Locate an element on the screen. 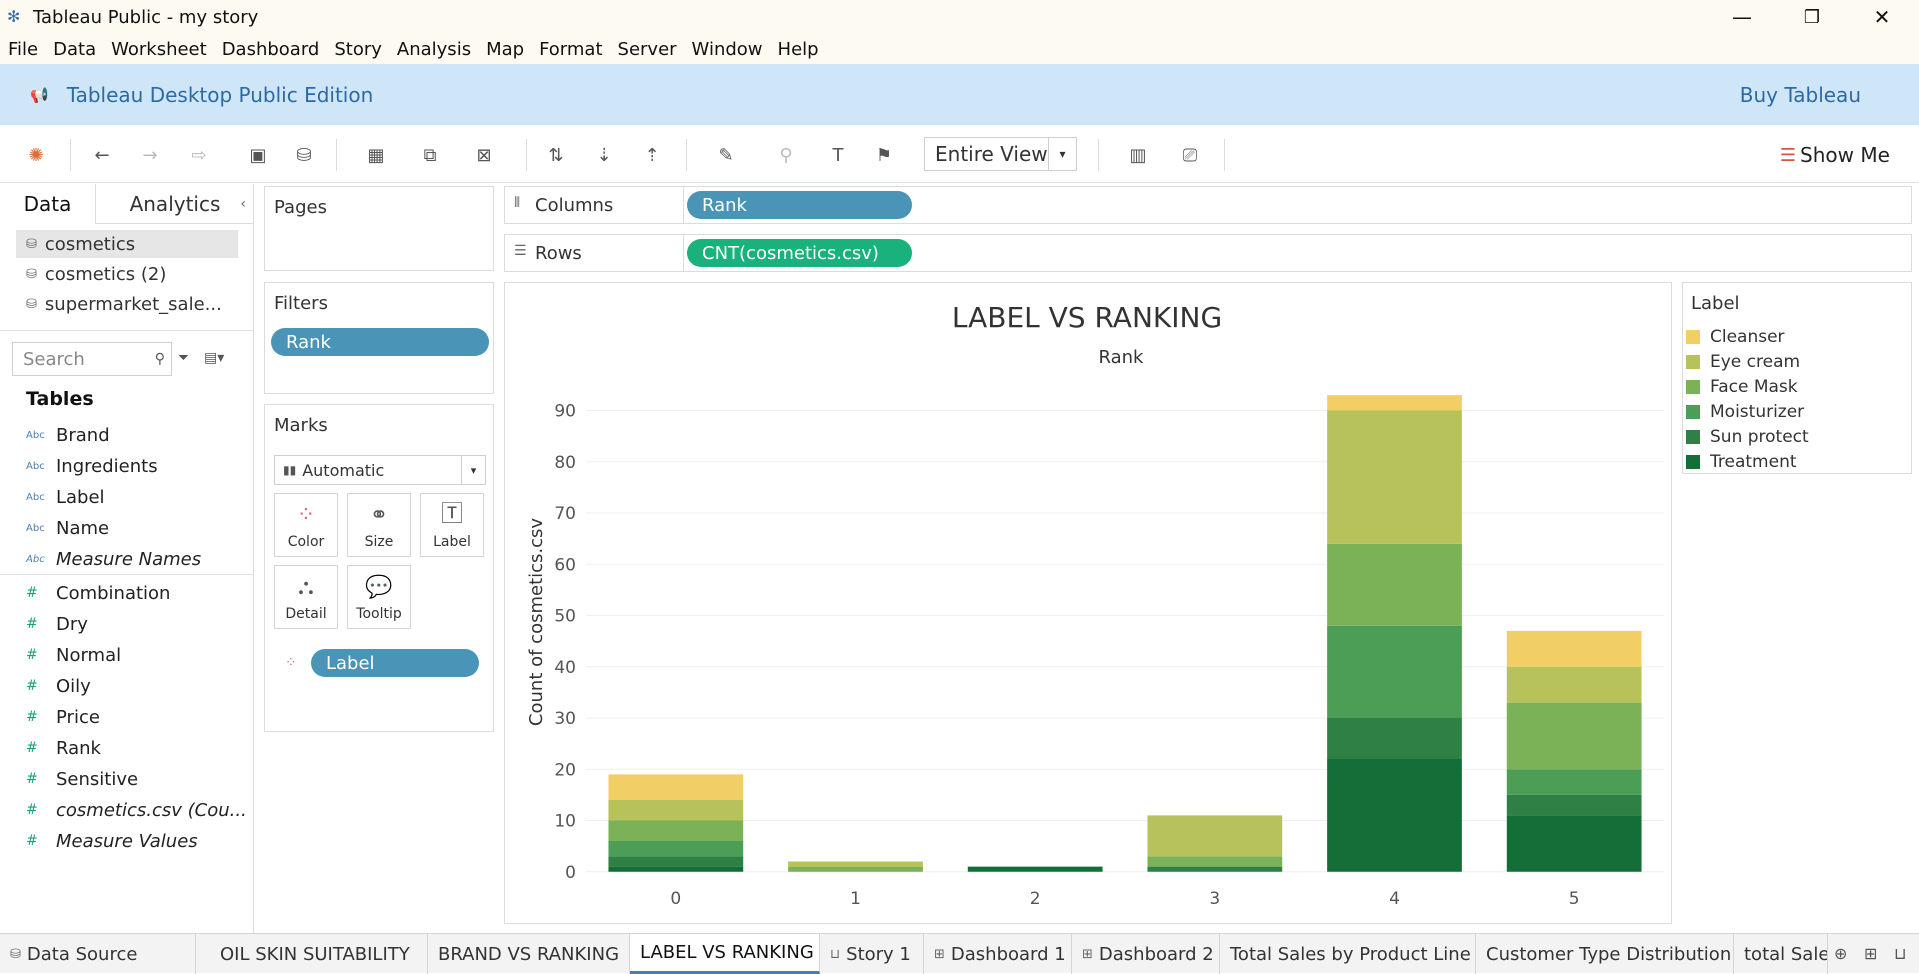  tab-oil-skin-suitability: OIL SKIN SUITABILITY is located at coordinates (319, 954).